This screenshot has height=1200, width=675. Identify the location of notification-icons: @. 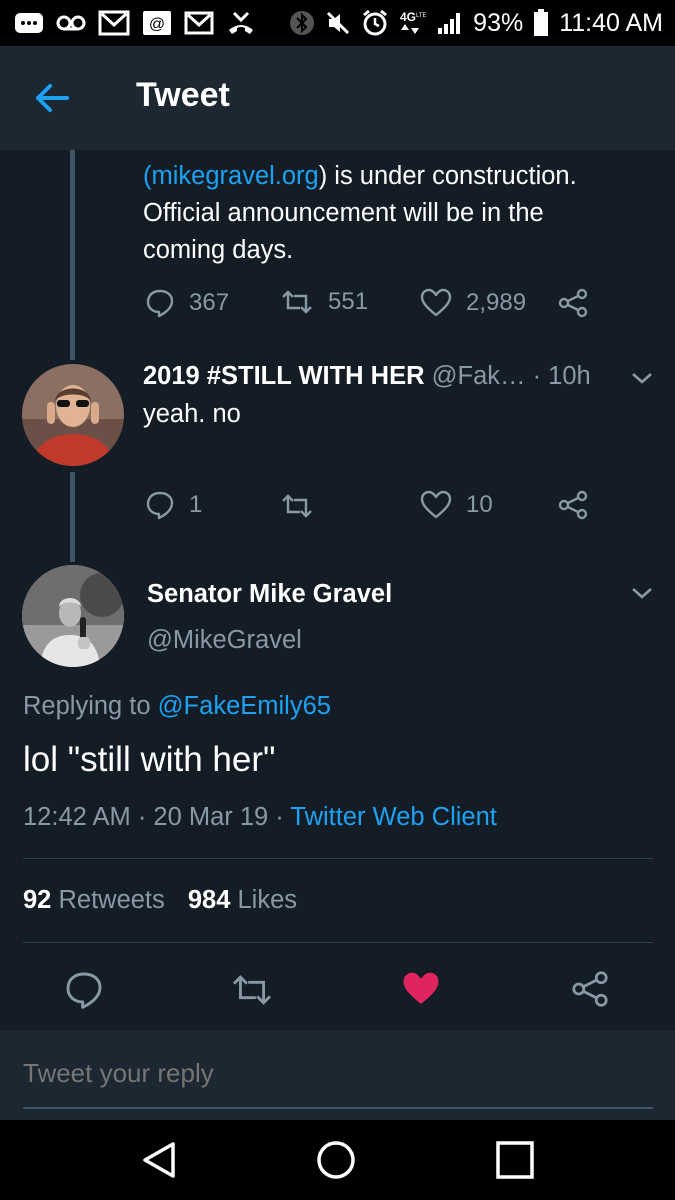
(135, 23).